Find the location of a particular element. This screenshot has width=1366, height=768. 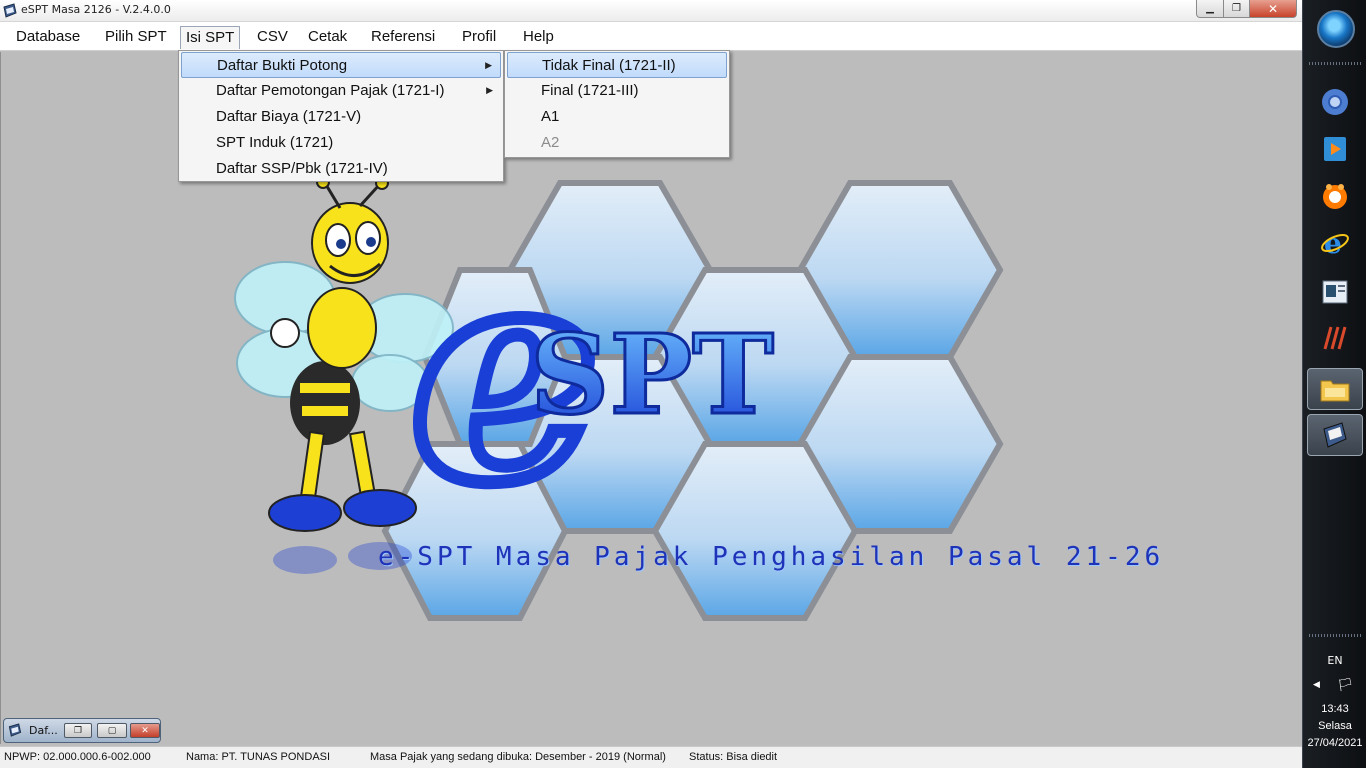

language-indicator: EN is located at coordinates (1334, 660).